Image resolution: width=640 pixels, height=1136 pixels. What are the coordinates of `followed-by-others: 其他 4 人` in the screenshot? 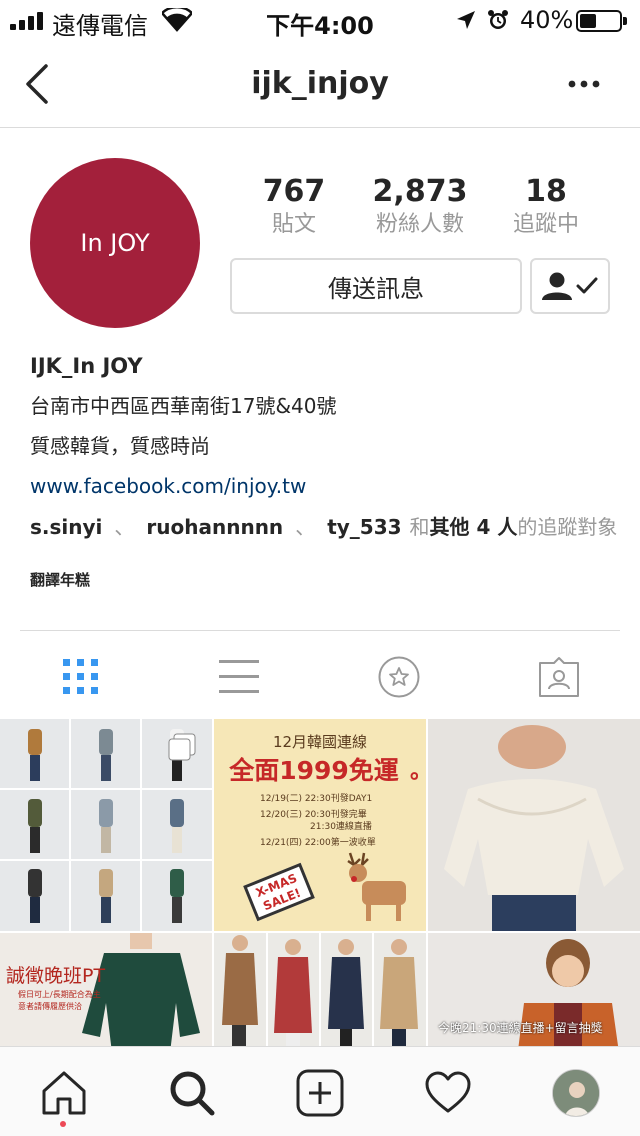 It's located at (474, 527).